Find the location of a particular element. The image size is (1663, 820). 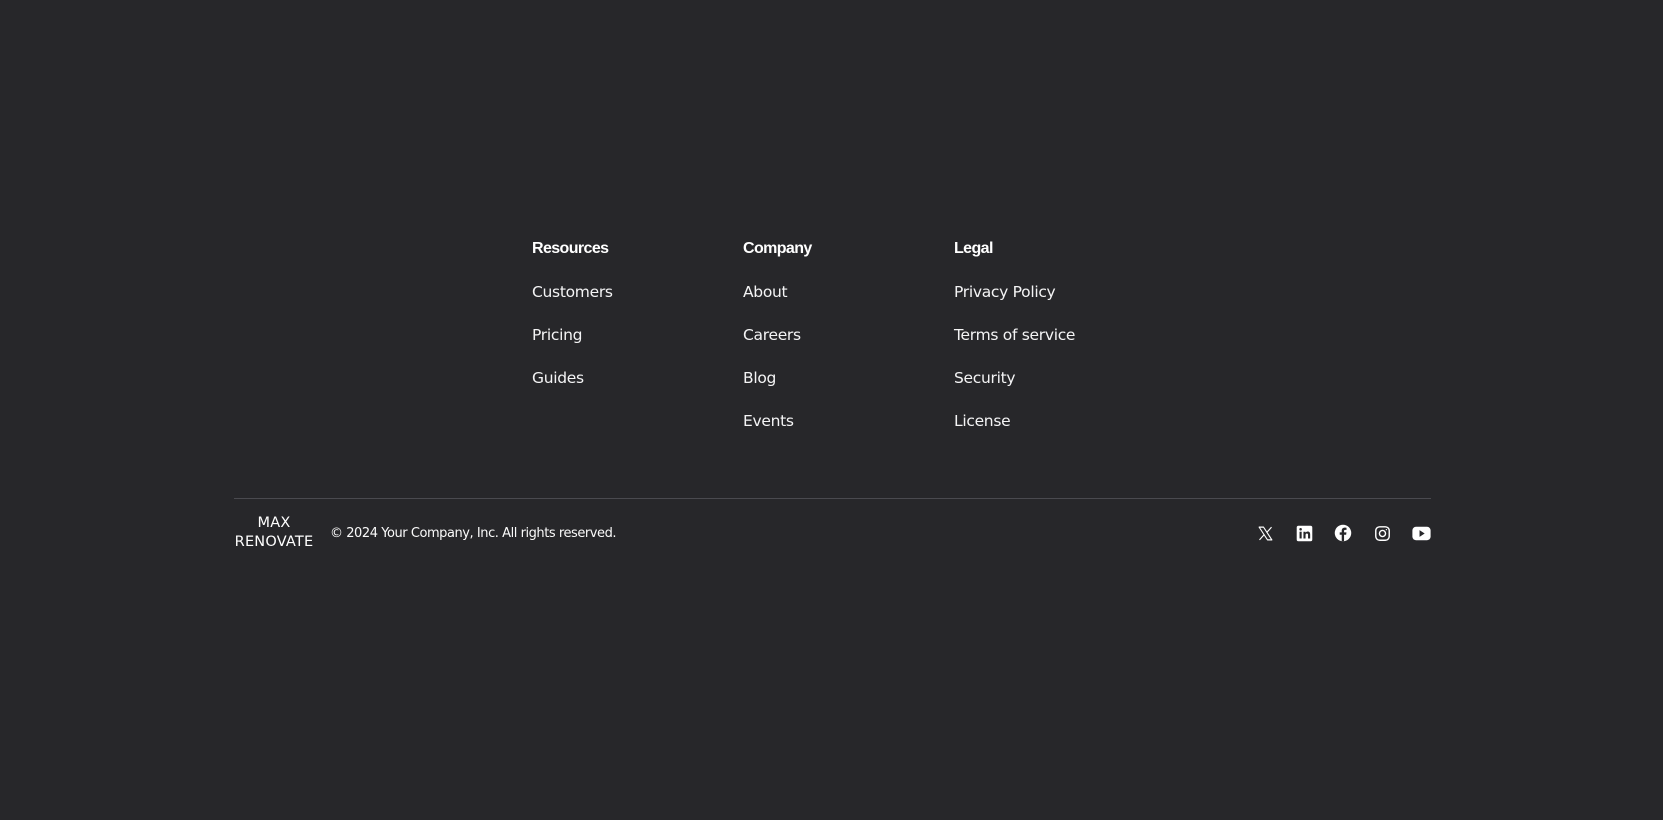

linkedin-icon is located at coordinates (1304, 533).